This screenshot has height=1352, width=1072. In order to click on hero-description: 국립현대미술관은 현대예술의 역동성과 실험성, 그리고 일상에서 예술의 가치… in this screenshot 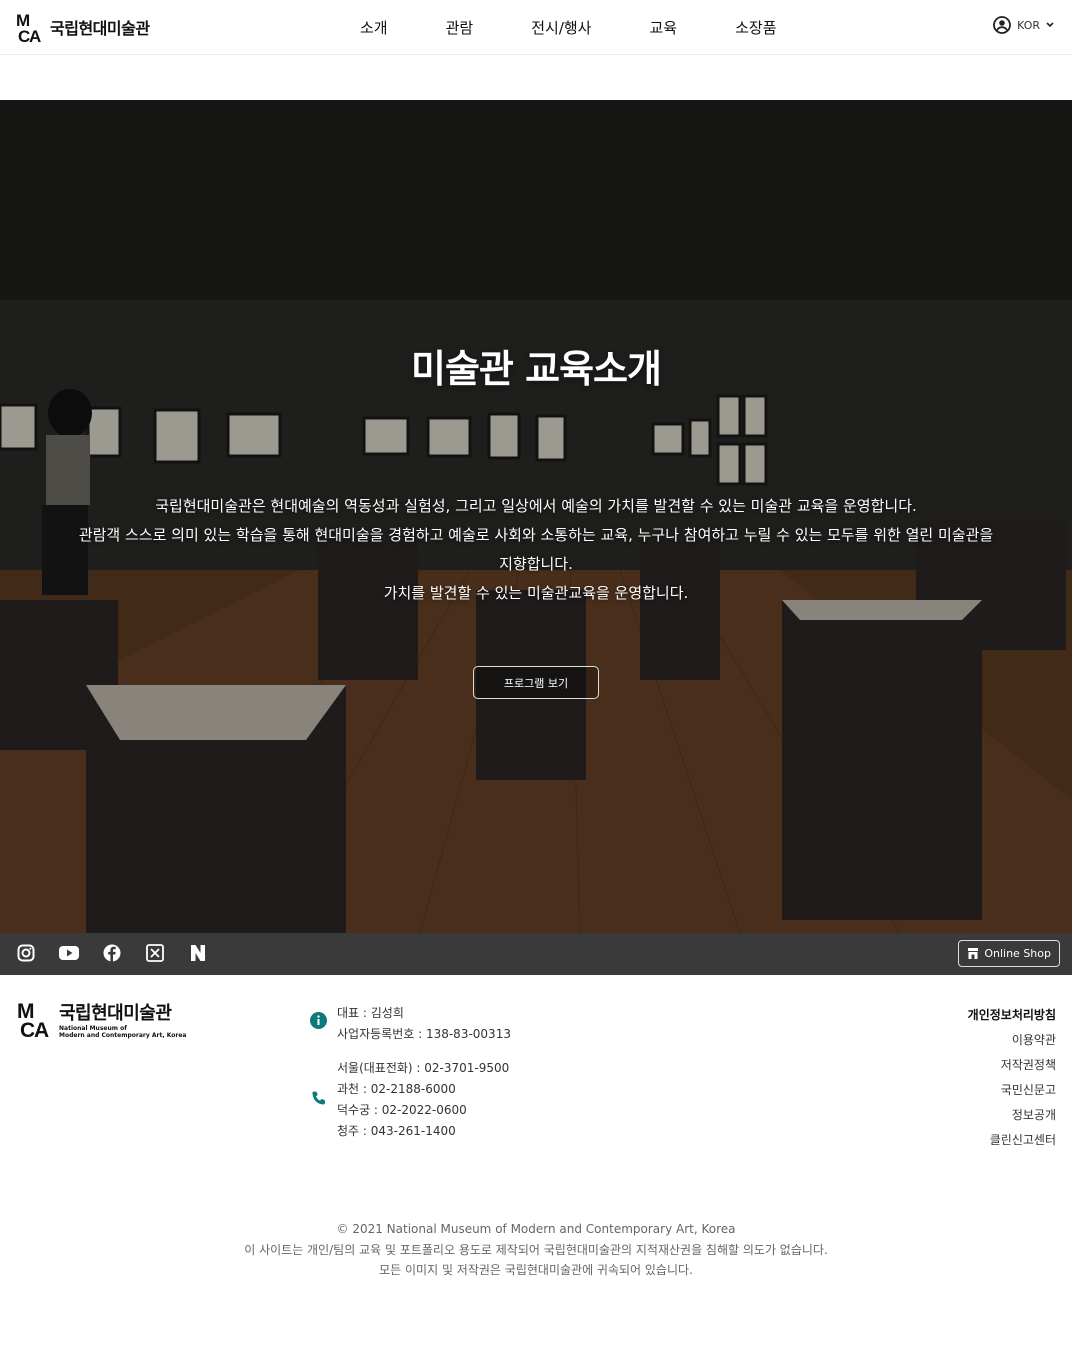, I will do `click(536, 550)`.